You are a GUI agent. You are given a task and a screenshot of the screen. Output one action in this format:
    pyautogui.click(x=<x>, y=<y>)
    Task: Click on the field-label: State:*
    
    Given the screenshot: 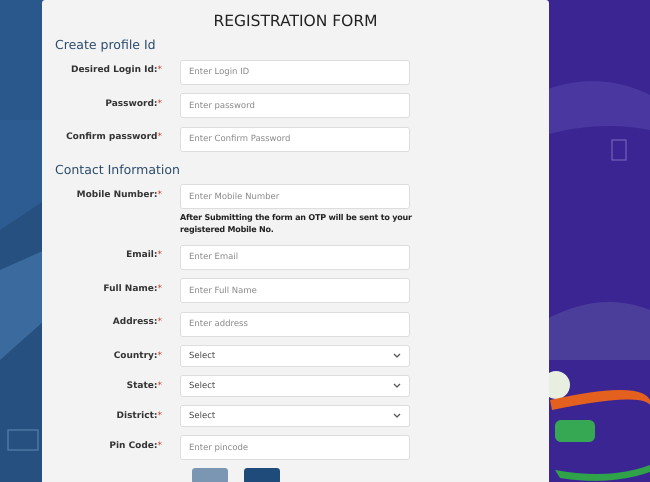 What is the action you would take?
    pyautogui.click(x=144, y=386)
    